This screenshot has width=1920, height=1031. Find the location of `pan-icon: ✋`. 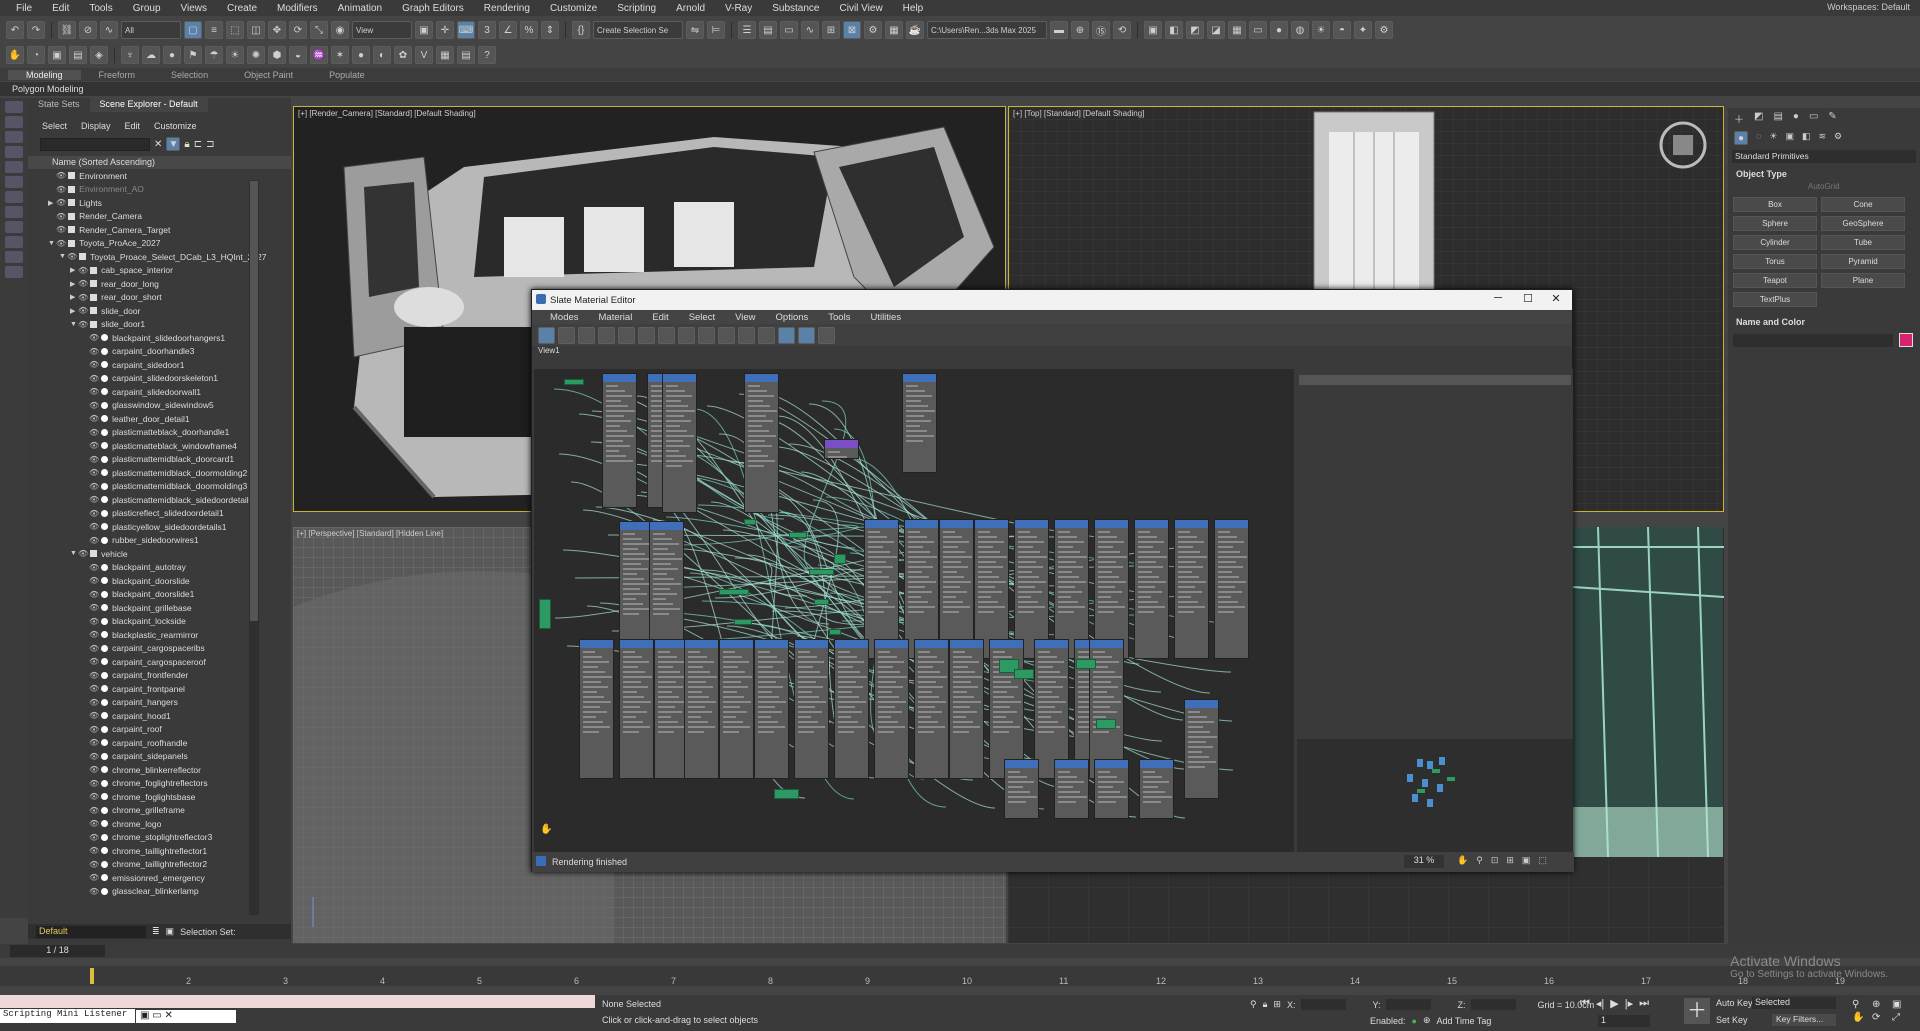

pan-icon: ✋ is located at coordinates (1861, 1017).